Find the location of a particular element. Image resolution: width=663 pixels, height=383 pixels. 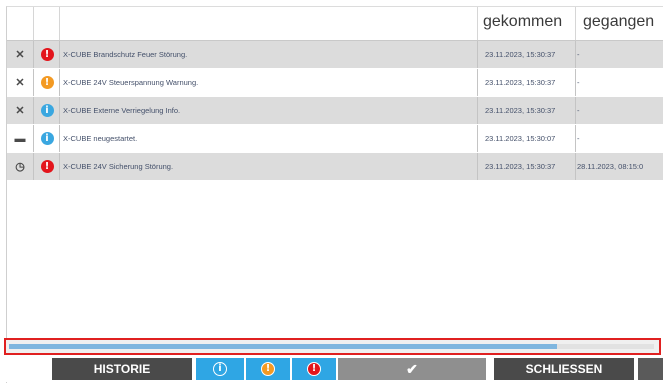

bottom-toolbar: HISTORIE i ! ! ✔ SCHLIESSEN is located at coordinates (331, 368).